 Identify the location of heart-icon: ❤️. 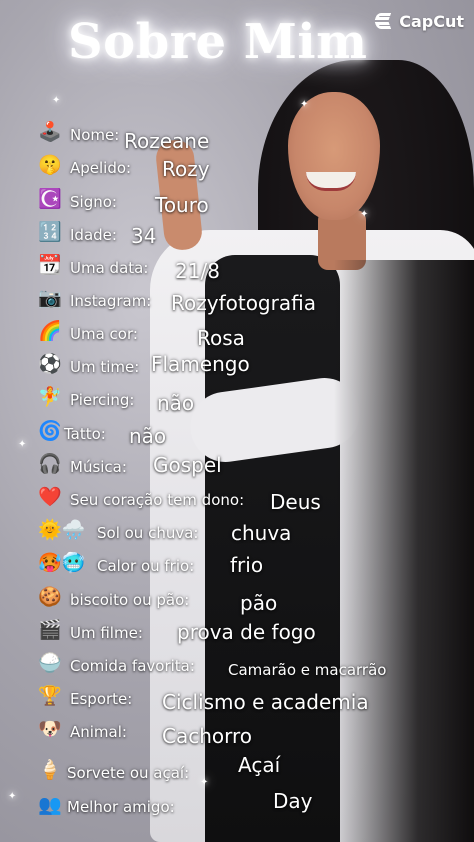
(50, 497).